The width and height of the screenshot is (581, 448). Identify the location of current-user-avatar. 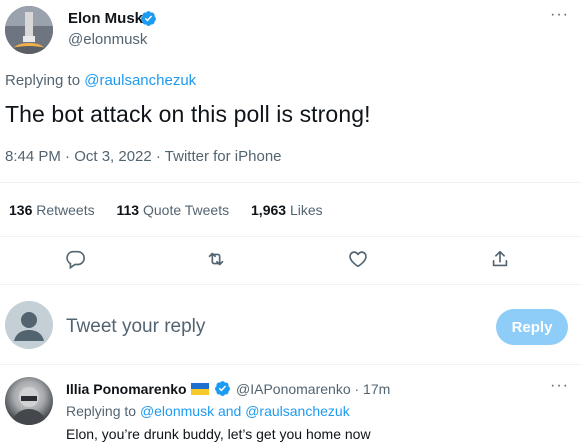
(29, 325).